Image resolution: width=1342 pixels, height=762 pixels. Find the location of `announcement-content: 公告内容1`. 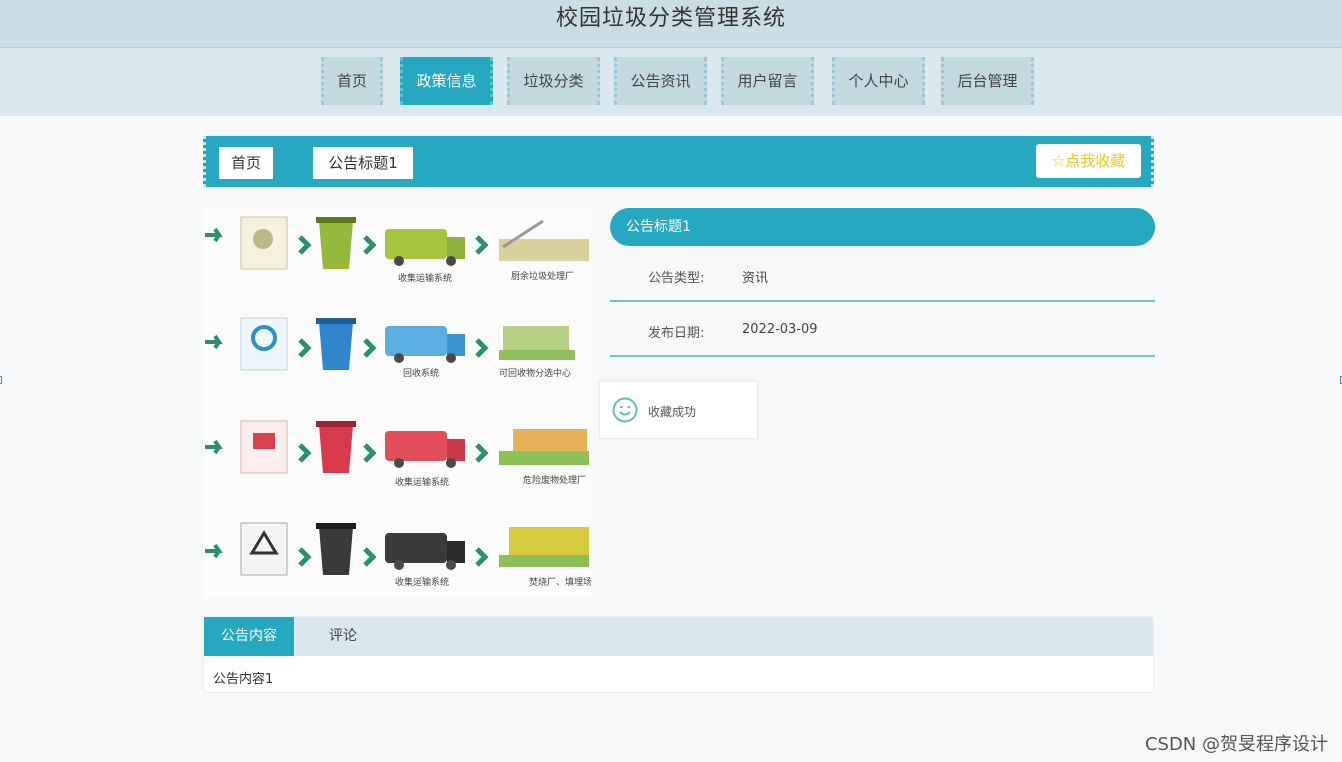

announcement-content: 公告内容1 is located at coordinates (243, 679).